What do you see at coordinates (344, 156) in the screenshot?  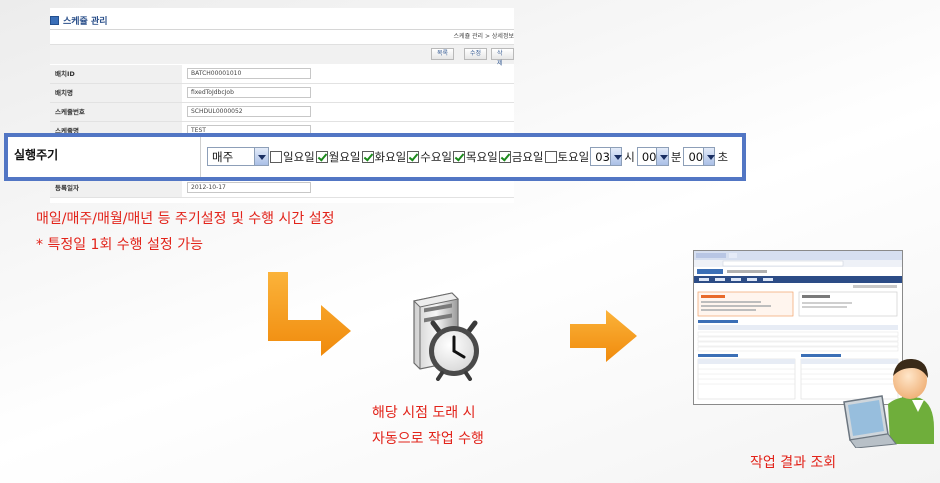 I see `day-label: 월요일` at bounding box center [344, 156].